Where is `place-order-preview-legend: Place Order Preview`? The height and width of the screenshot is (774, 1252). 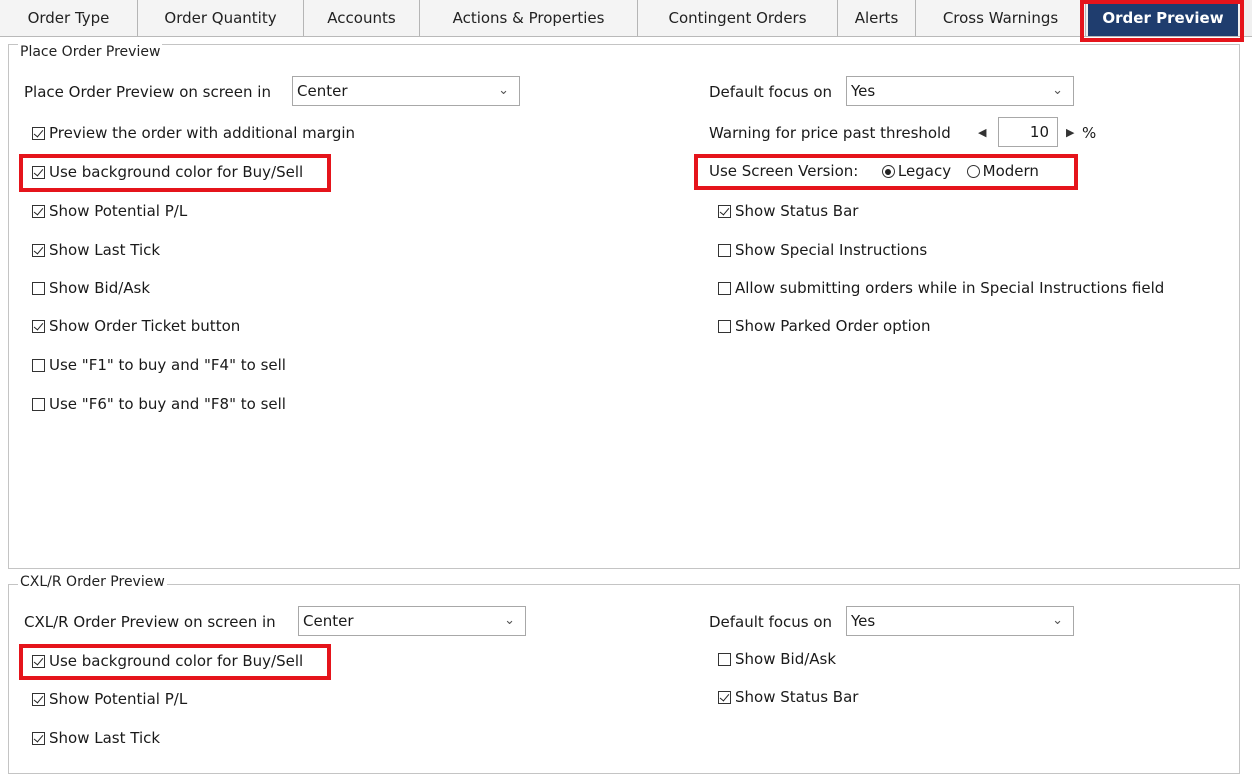 place-order-preview-legend: Place Order Preview is located at coordinates (90, 52).